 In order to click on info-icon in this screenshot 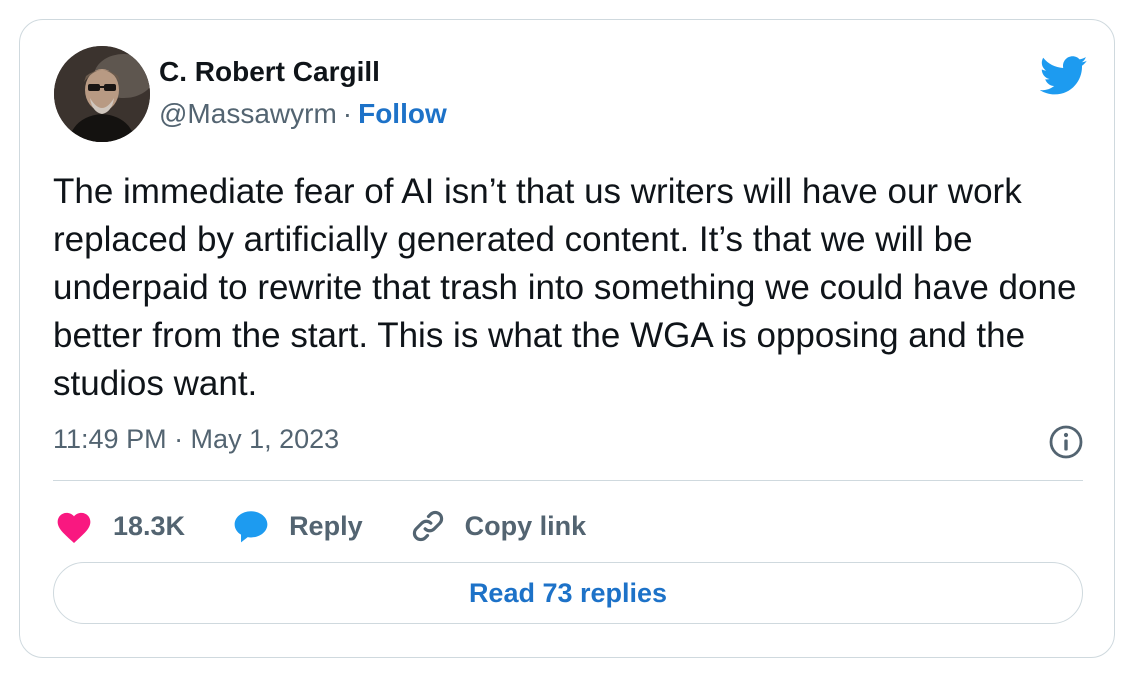, I will do `click(1066, 442)`.